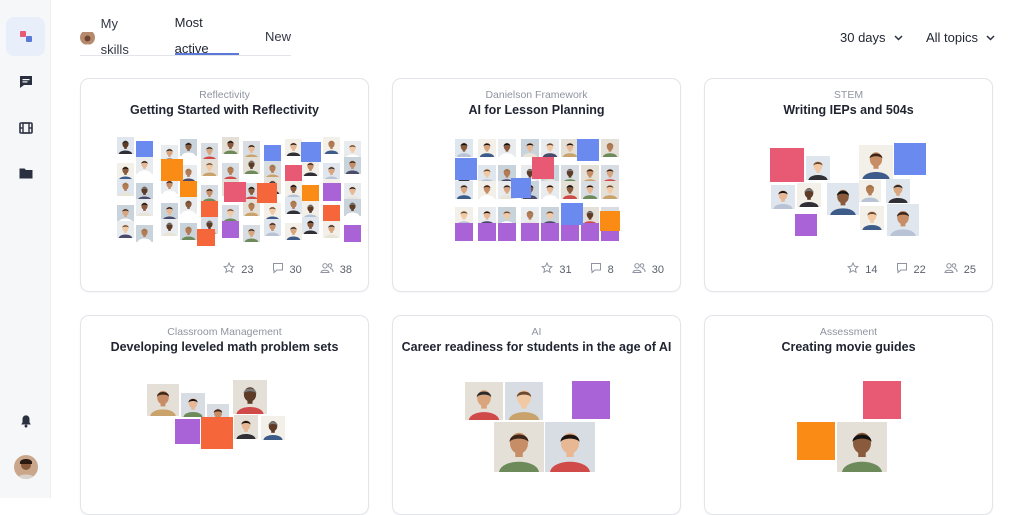 This screenshot has height=515, width=1024. I want to click on film-icon, so click(25, 127).